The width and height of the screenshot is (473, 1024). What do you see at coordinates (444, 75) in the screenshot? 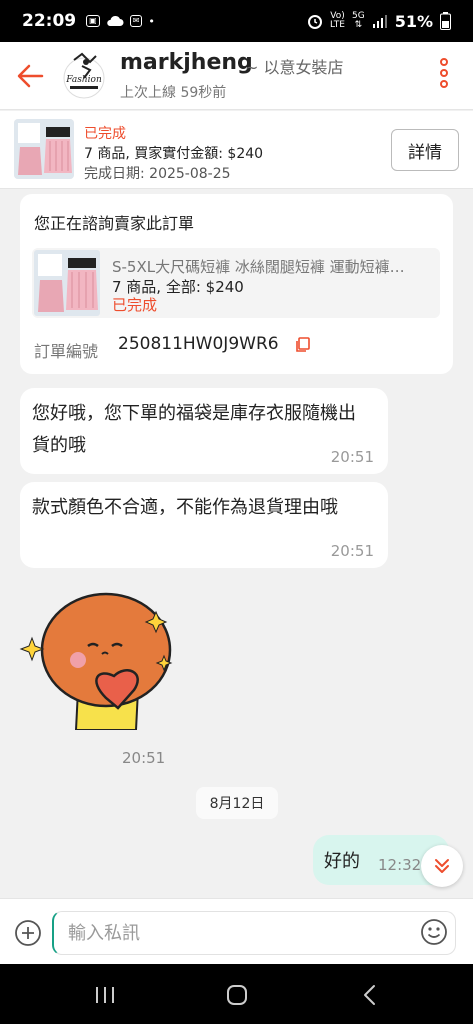
I see `more-options-icon` at bounding box center [444, 75].